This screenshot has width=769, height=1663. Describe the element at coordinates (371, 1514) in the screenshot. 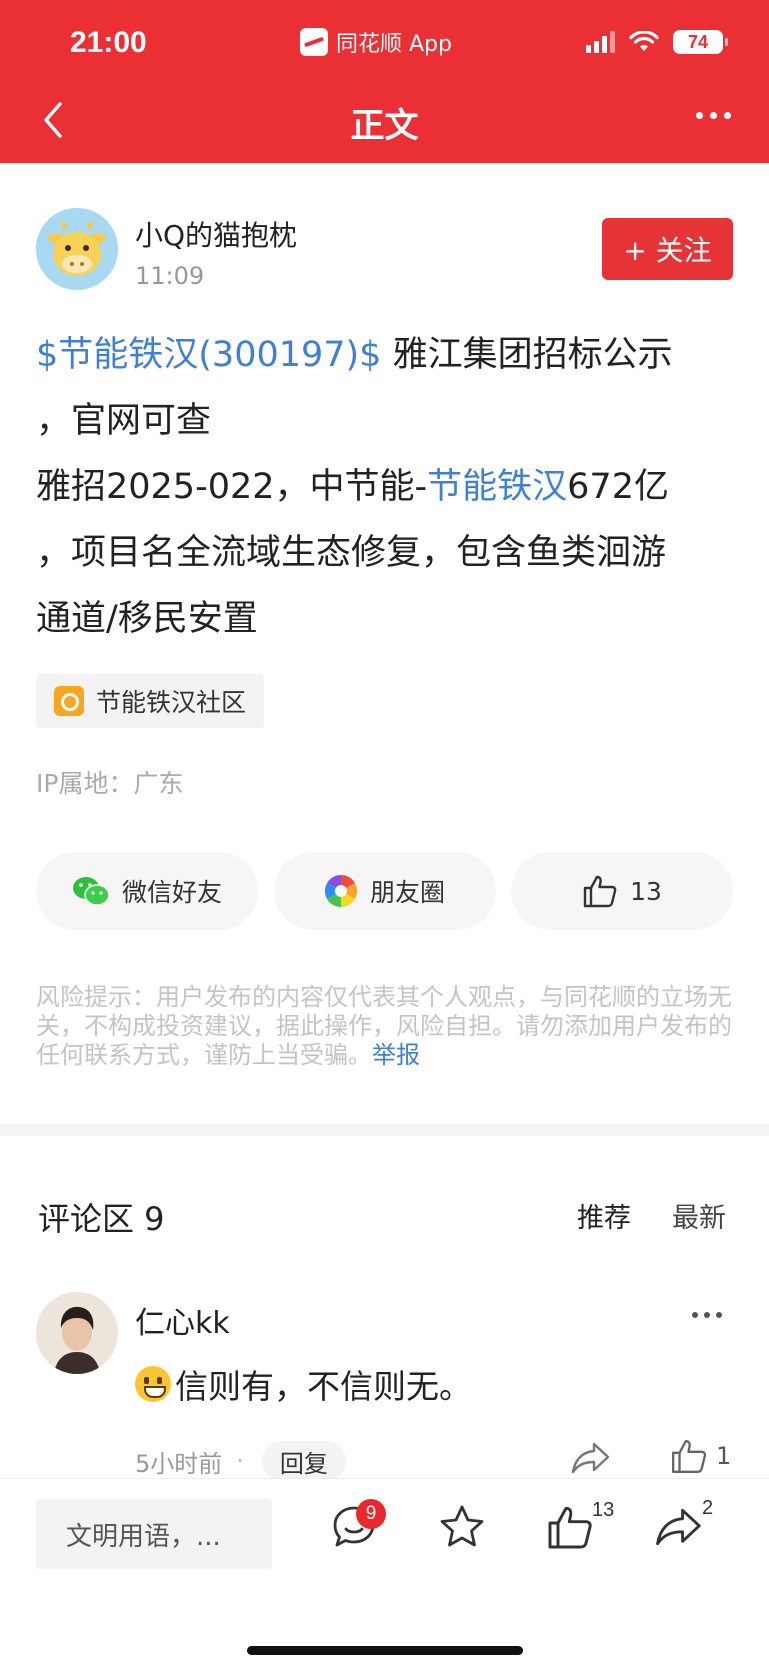

I see `comment-count-badge: 9` at that location.